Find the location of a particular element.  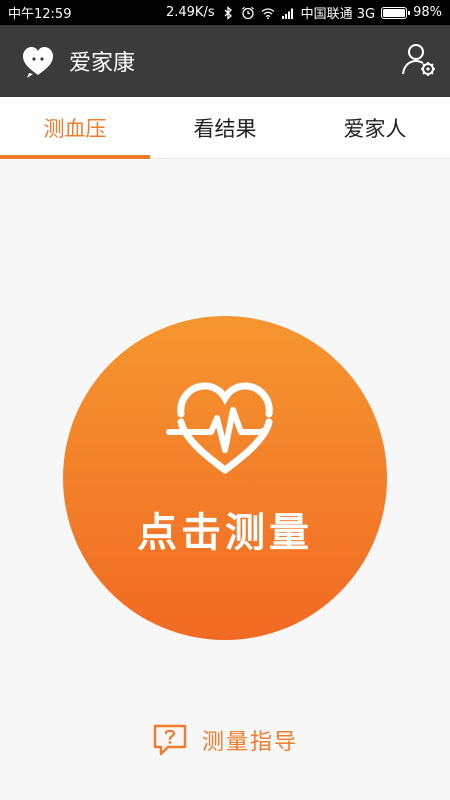

app-header: 爱家康 is located at coordinates (225, 61).